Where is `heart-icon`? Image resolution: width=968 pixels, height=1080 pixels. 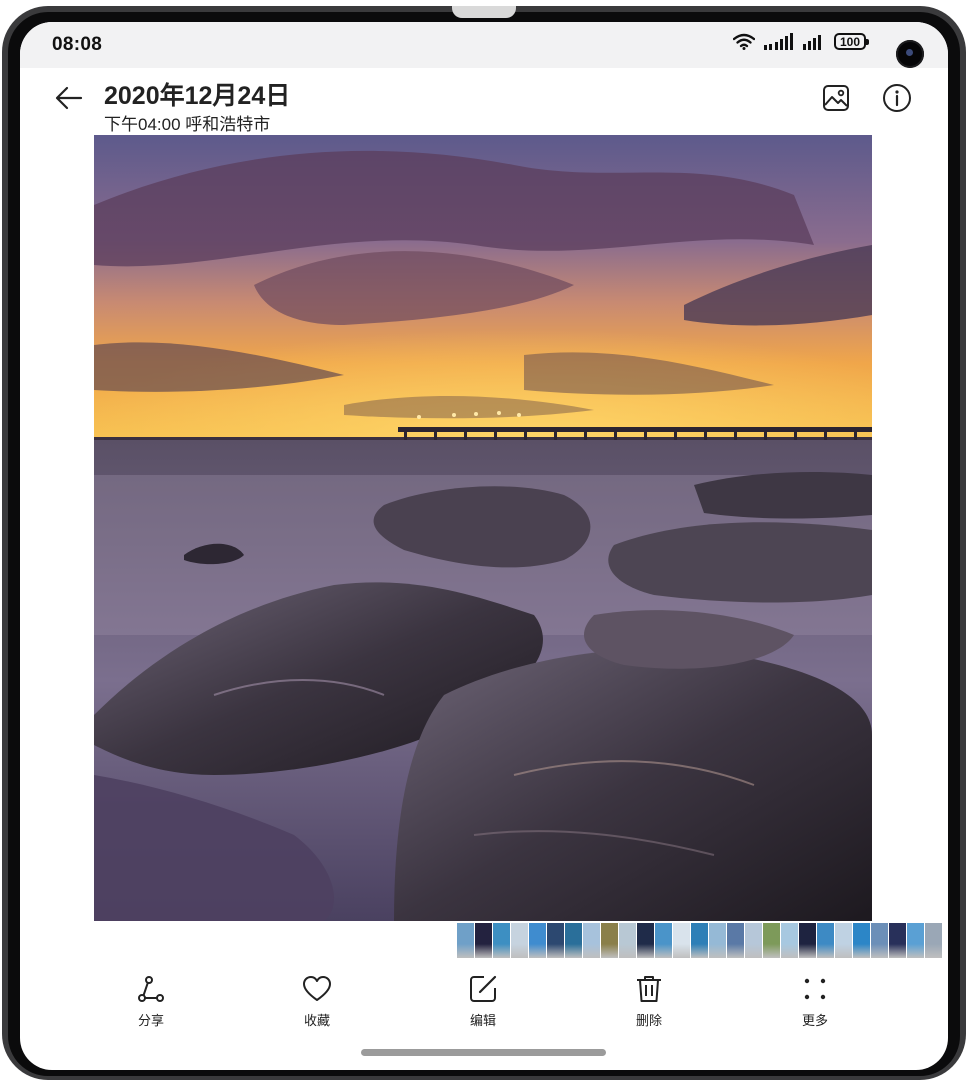 heart-icon is located at coordinates (317, 988).